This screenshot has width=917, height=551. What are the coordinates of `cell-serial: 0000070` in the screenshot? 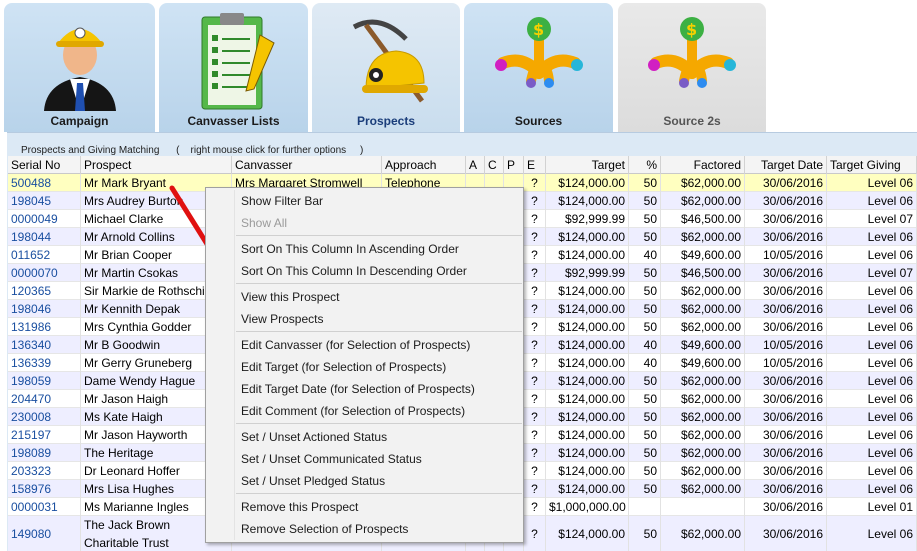 It's located at (44, 273).